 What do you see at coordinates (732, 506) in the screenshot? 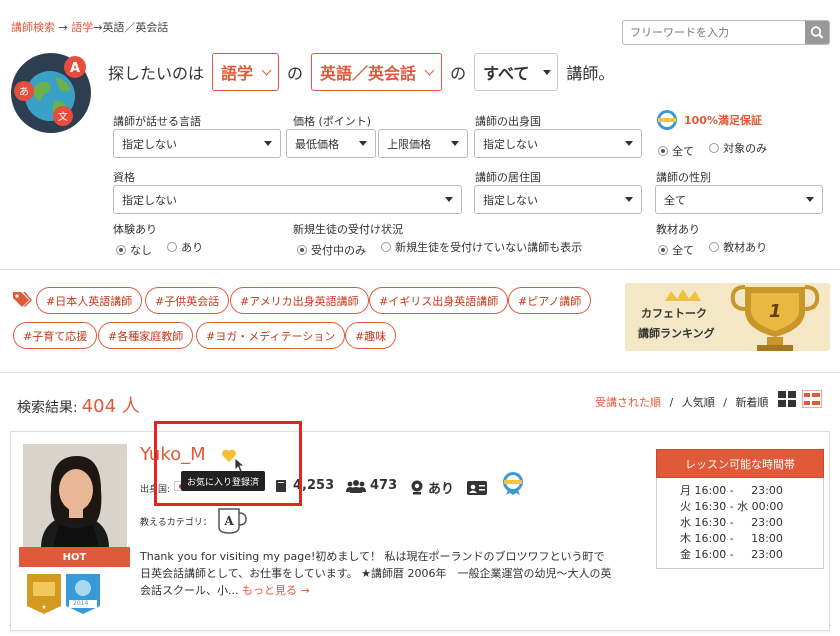
I see `schedule-row: 火 16:30 - 水 00:00` at bounding box center [732, 506].